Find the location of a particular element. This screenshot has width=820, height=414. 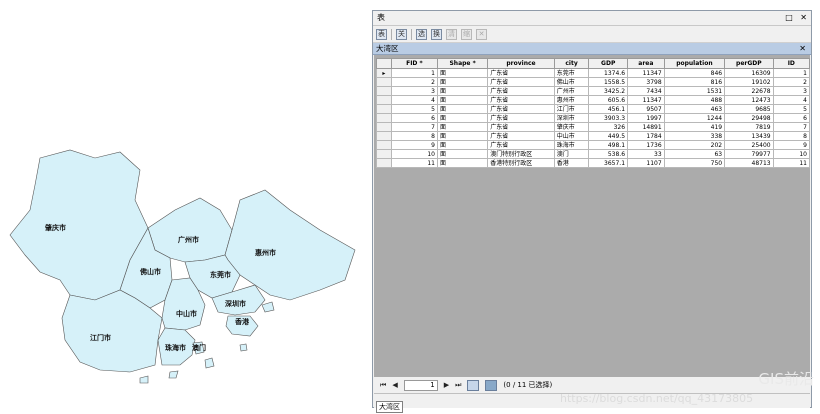

table-cell: 1531 is located at coordinates (694, 91).